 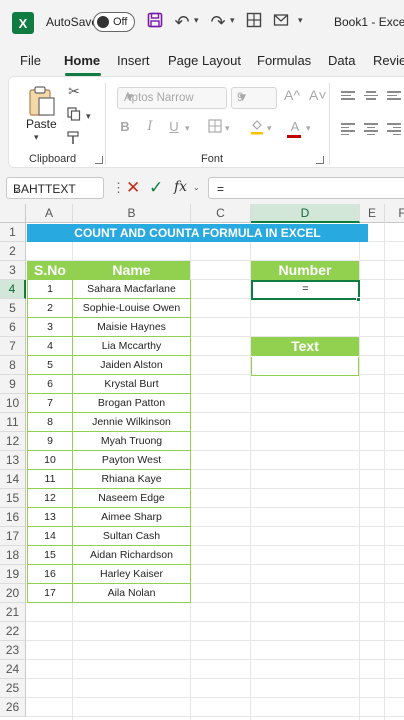 What do you see at coordinates (13, 555) in the screenshot?
I see `row-header-18: 18` at bounding box center [13, 555].